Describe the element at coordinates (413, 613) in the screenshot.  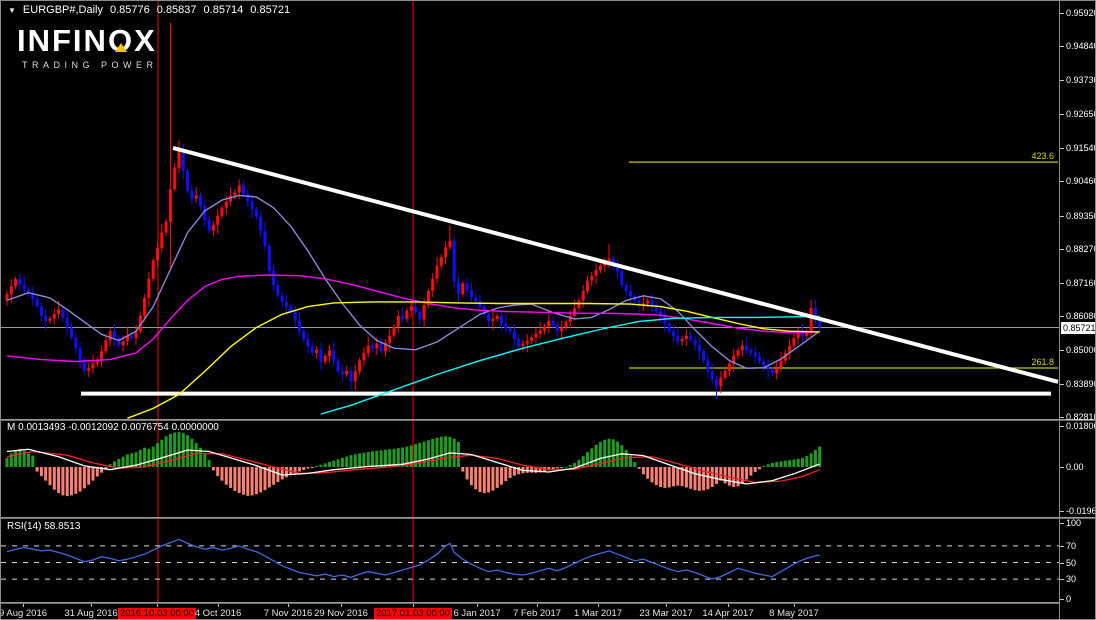
I see `event-date-label: 2017.01.03 00:00` at that location.